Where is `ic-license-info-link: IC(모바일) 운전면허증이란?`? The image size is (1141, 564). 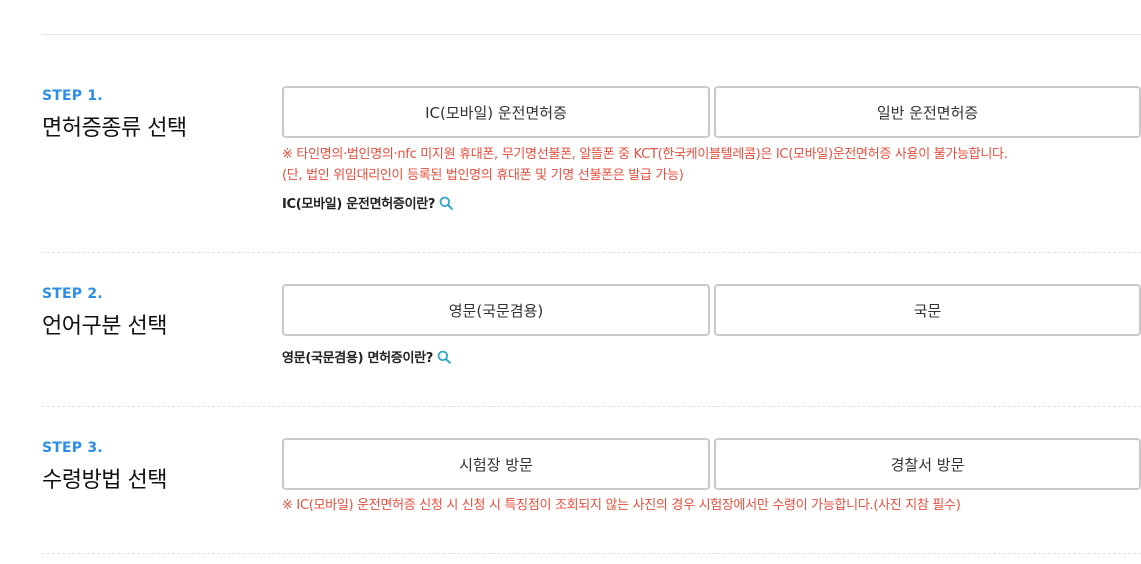
ic-license-info-link: IC(모바일) 운전면허증이란? is located at coordinates (367, 202).